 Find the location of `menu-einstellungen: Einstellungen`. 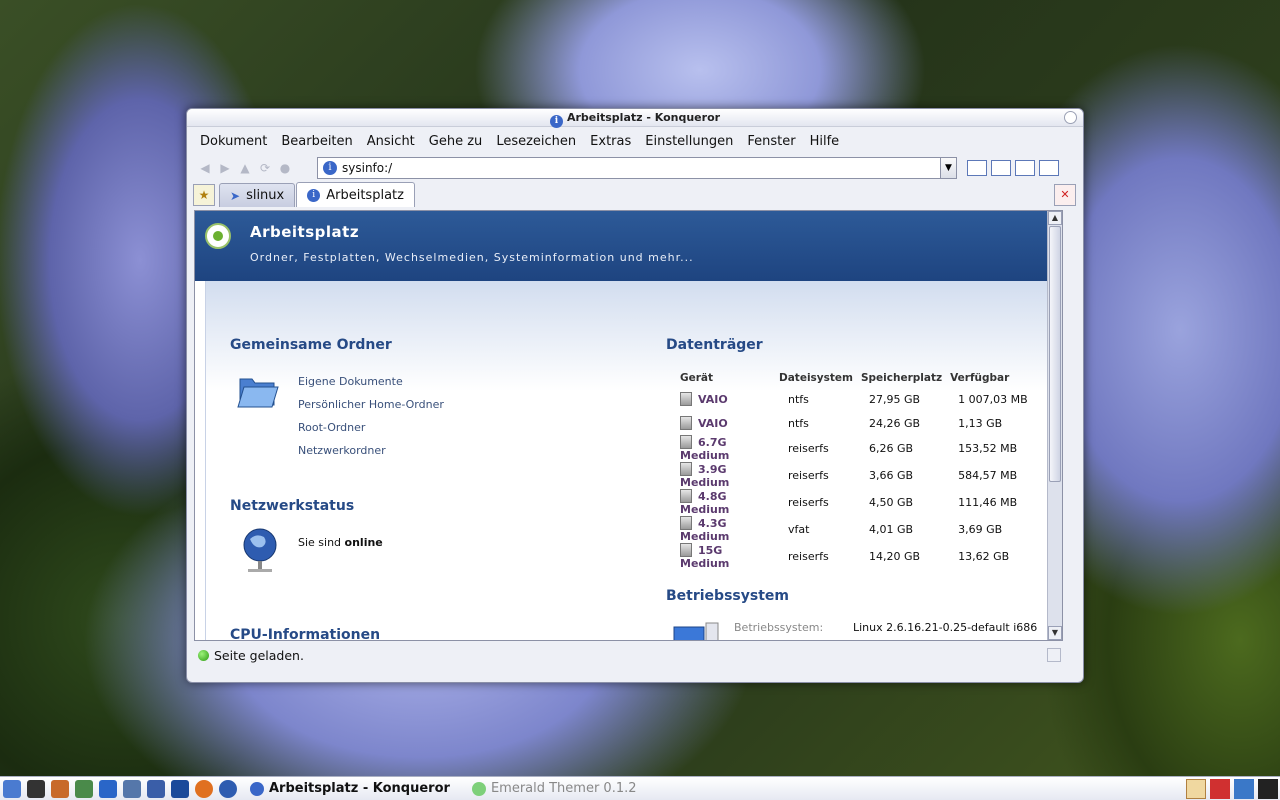

menu-einstellungen: Einstellungen is located at coordinates (689, 141).